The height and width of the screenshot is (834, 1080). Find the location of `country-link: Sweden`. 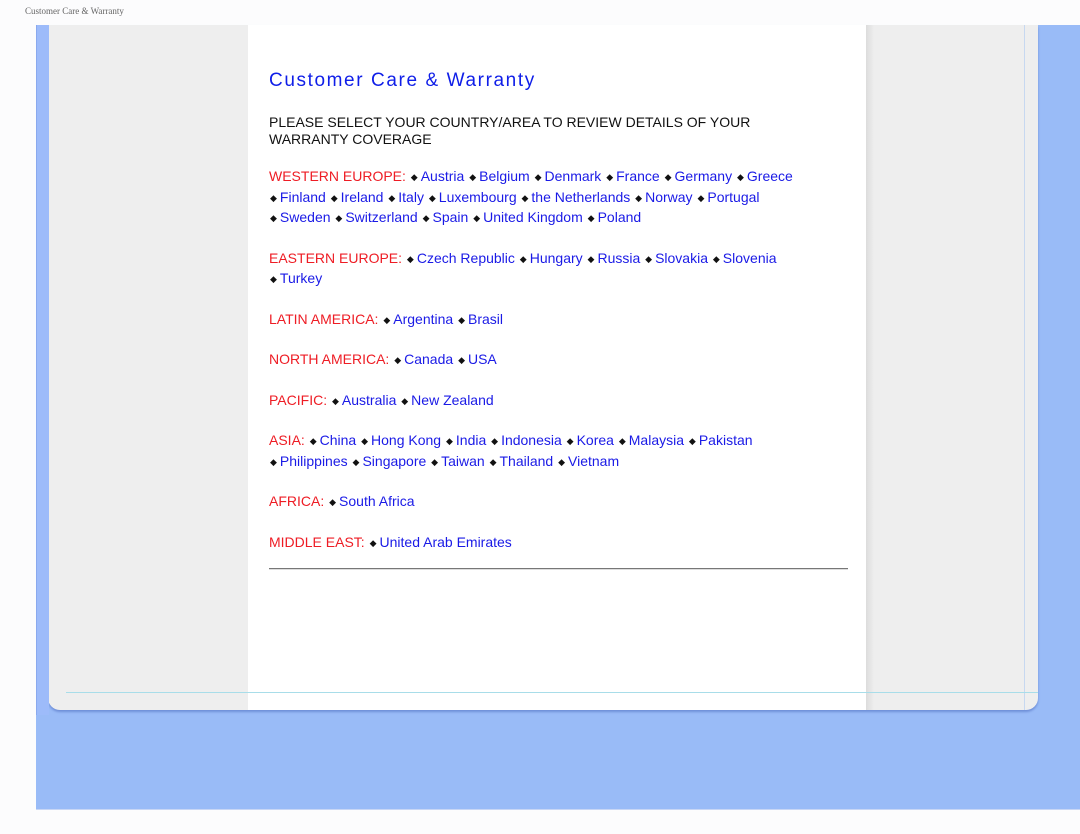

country-link: Sweden is located at coordinates (305, 217).